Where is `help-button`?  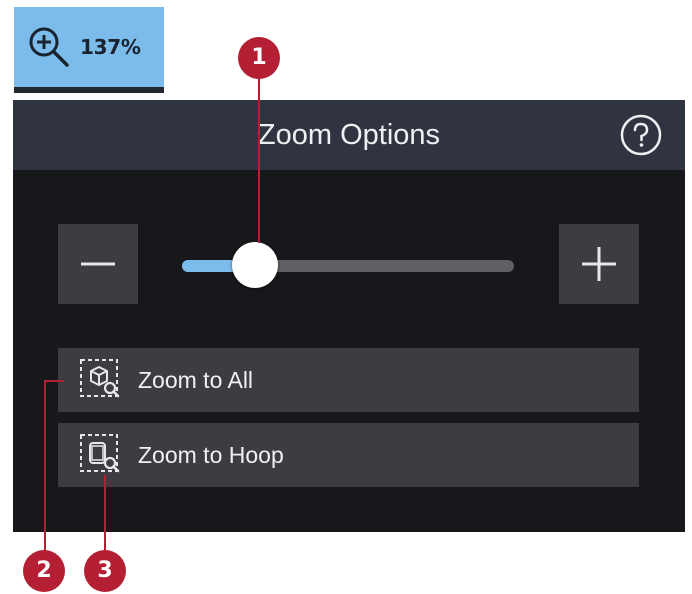 help-button is located at coordinates (641, 135).